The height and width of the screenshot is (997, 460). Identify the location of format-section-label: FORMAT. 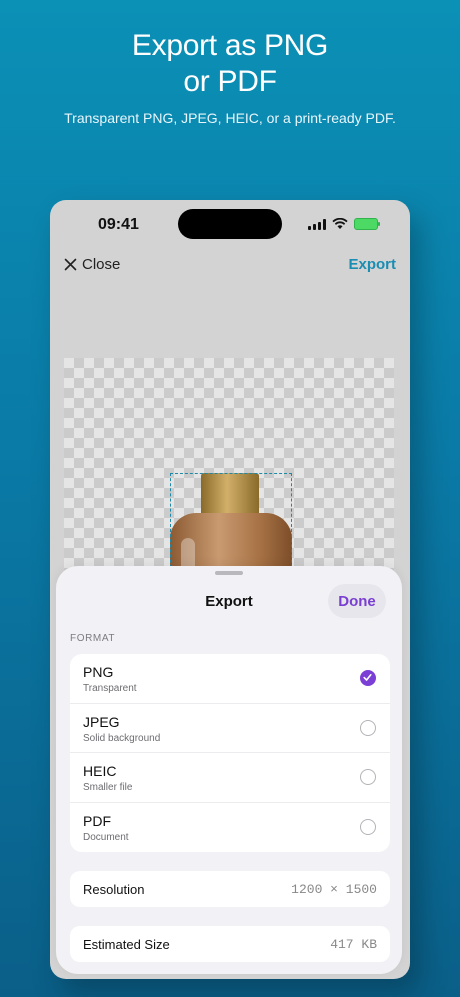
(93, 638).